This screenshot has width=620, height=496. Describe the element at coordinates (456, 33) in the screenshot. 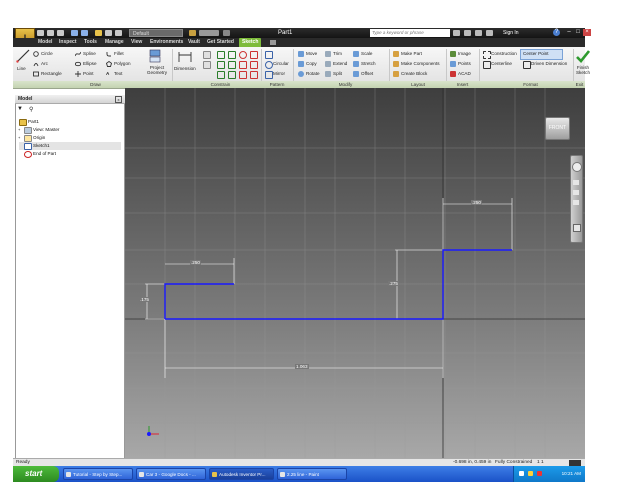

I see `search-icon` at that location.